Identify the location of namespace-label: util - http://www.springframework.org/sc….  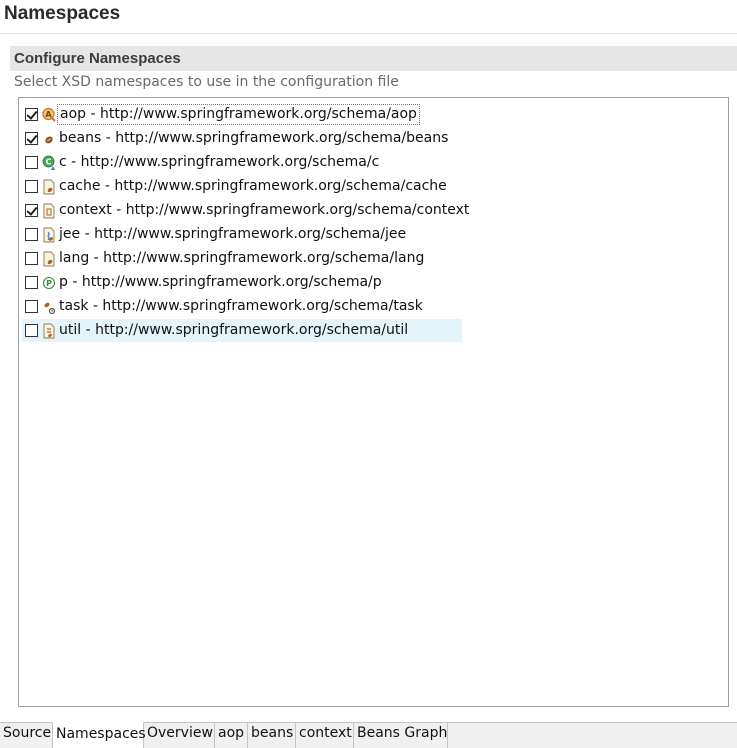
(234, 330).